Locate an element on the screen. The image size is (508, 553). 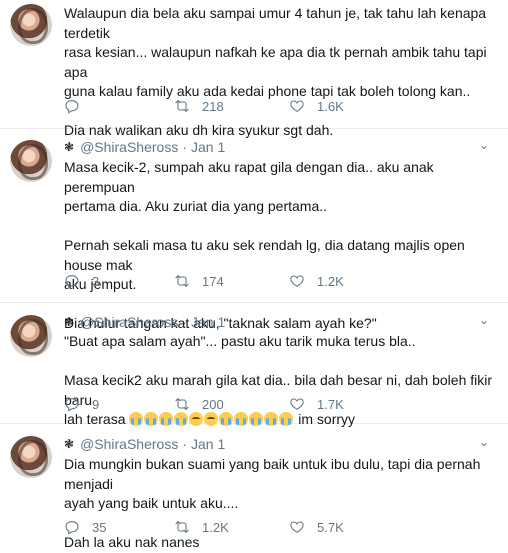
retweet-count: 1.2K is located at coordinates (215, 527).